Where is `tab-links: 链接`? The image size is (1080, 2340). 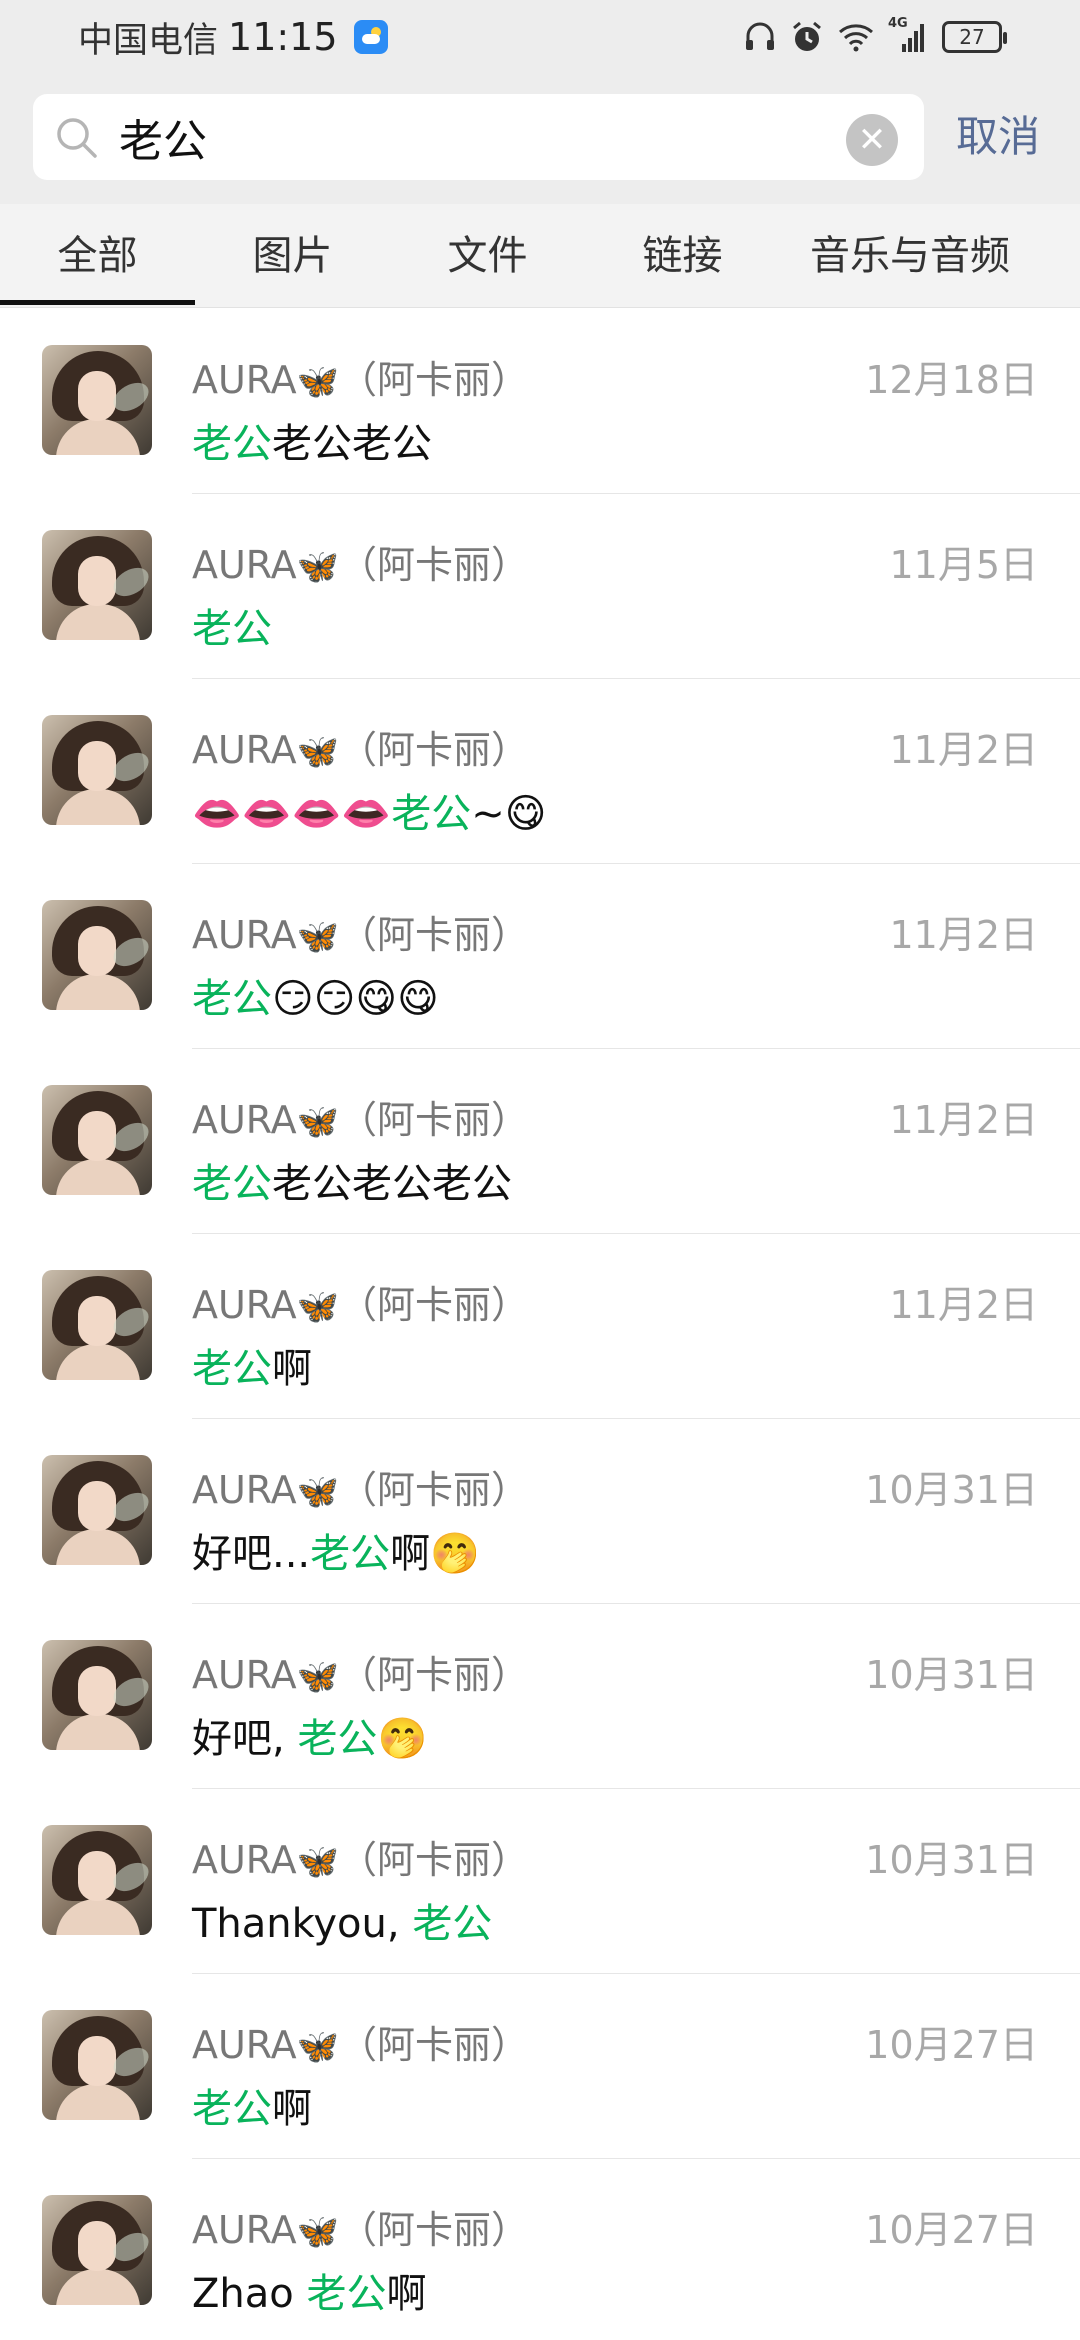
tab-links: 链接 is located at coordinates (682, 256).